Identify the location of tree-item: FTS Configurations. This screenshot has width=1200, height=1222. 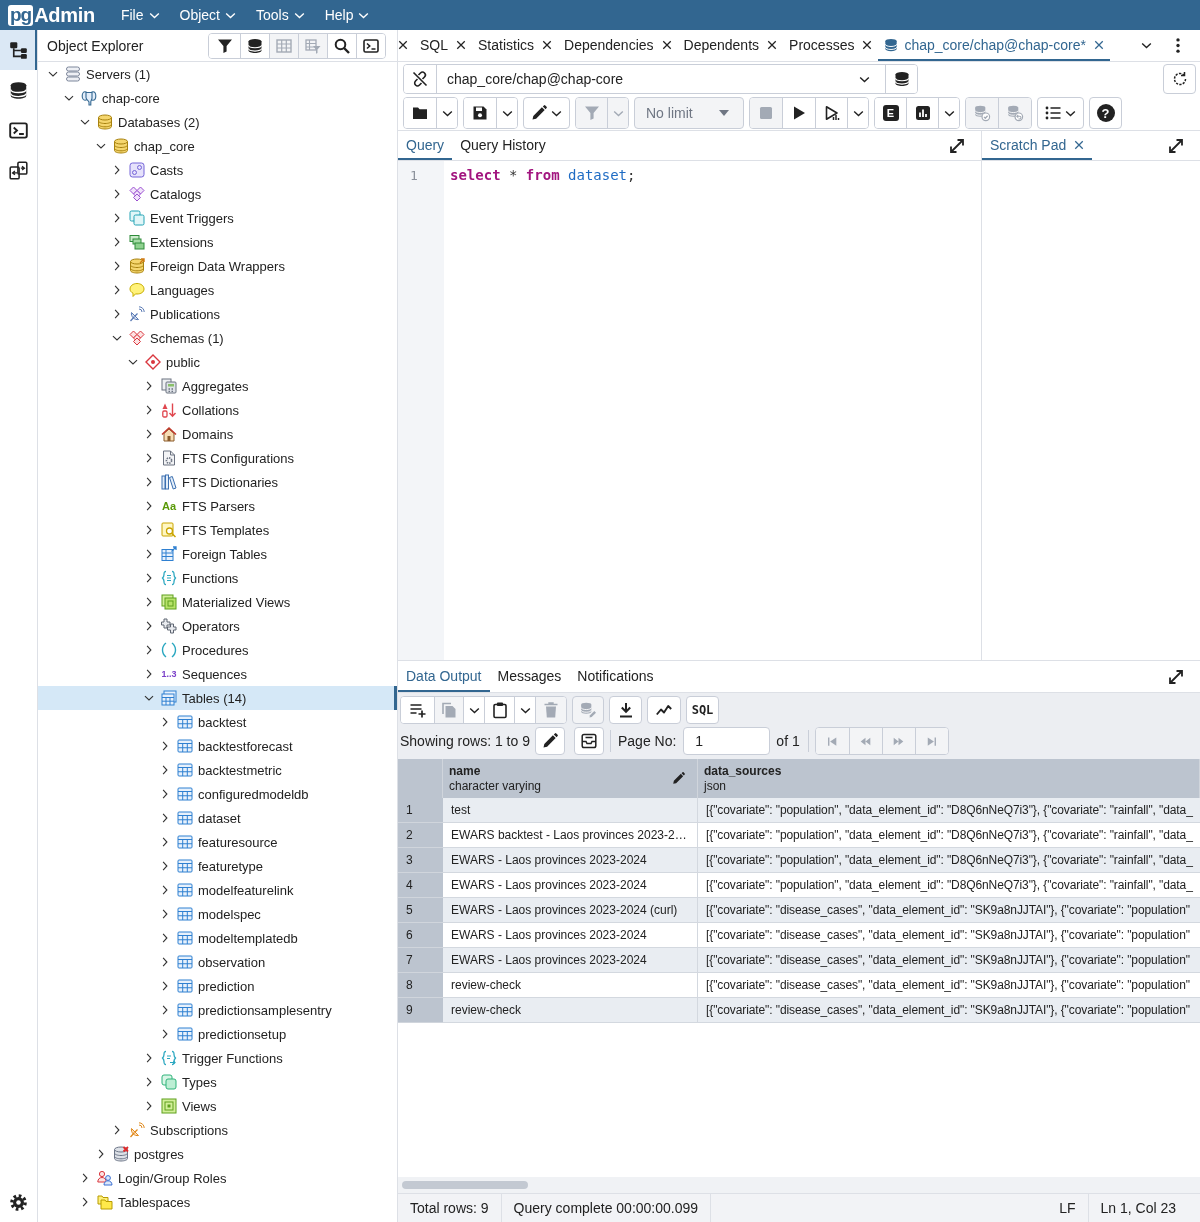
(217, 458).